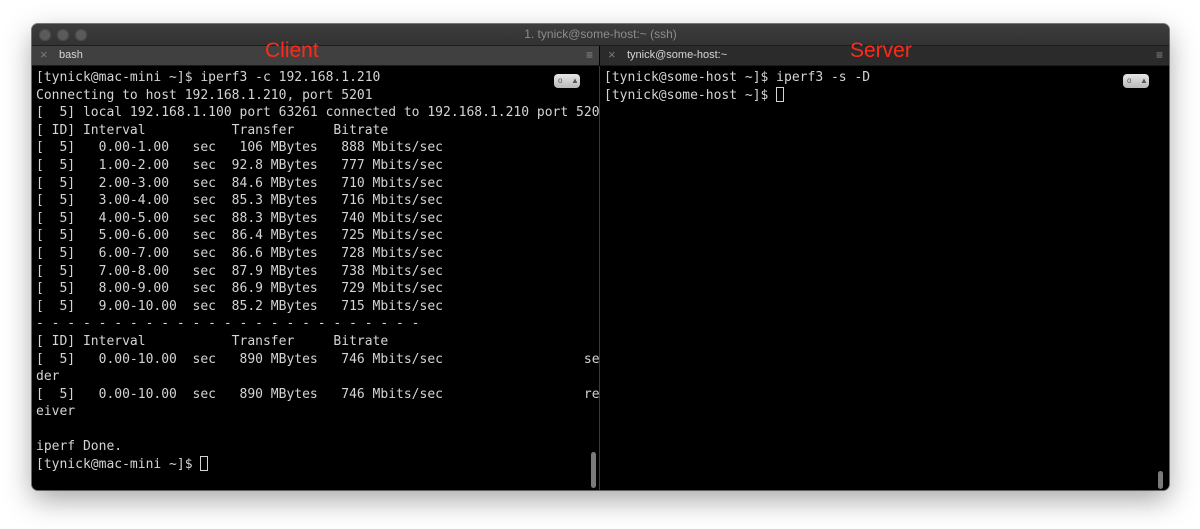 The image size is (1200, 529). I want to click on title-bar: 1. tynick@some-host:~ (ssh), so click(600, 35).